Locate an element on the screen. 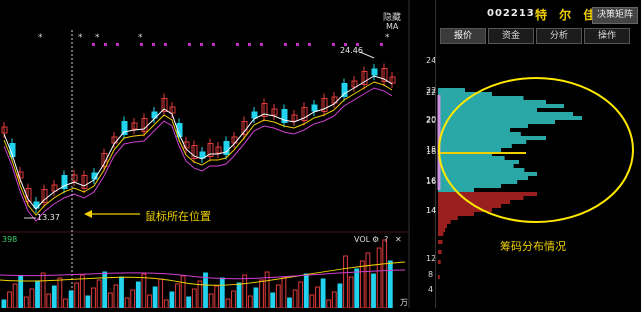  tab-funds: 资金 is located at coordinates (511, 36).